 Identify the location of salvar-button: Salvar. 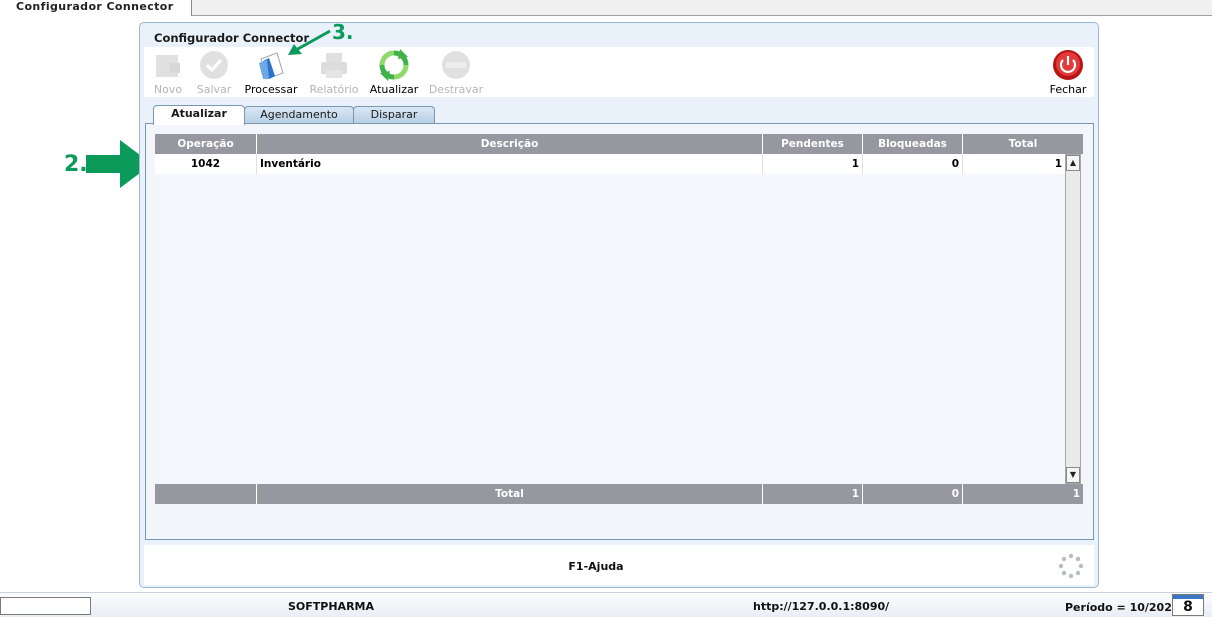
(214, 73).